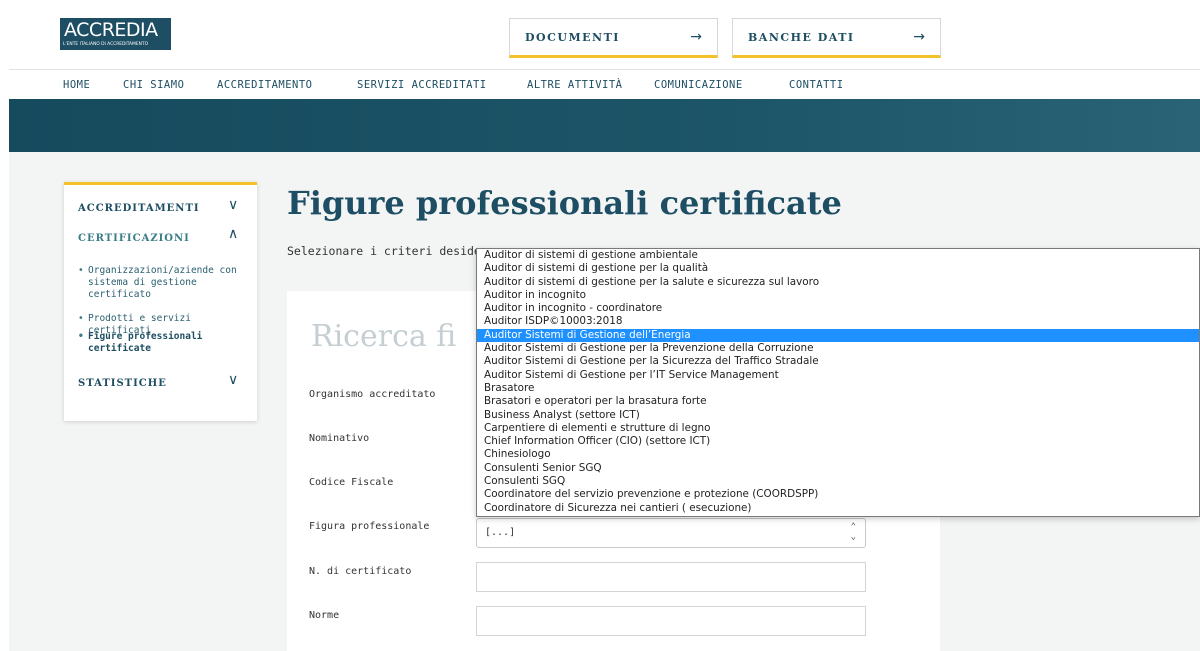  Describe the element at coordinates (838, 468) in the screenshot. I see `dropdown-option: Consulenti Senior SGQ` at that location.